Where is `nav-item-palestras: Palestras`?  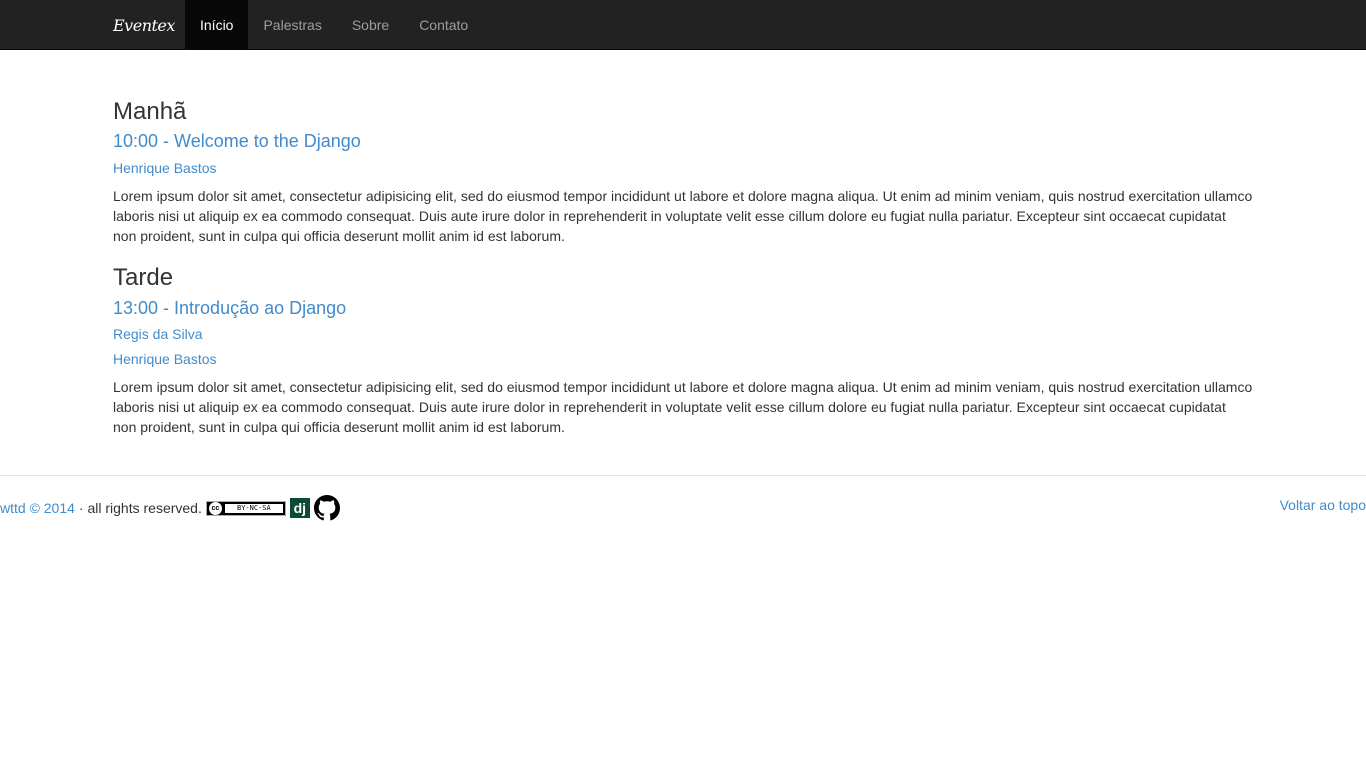
nav-item-palestras: Palestras is located at coordinates (292, 25).